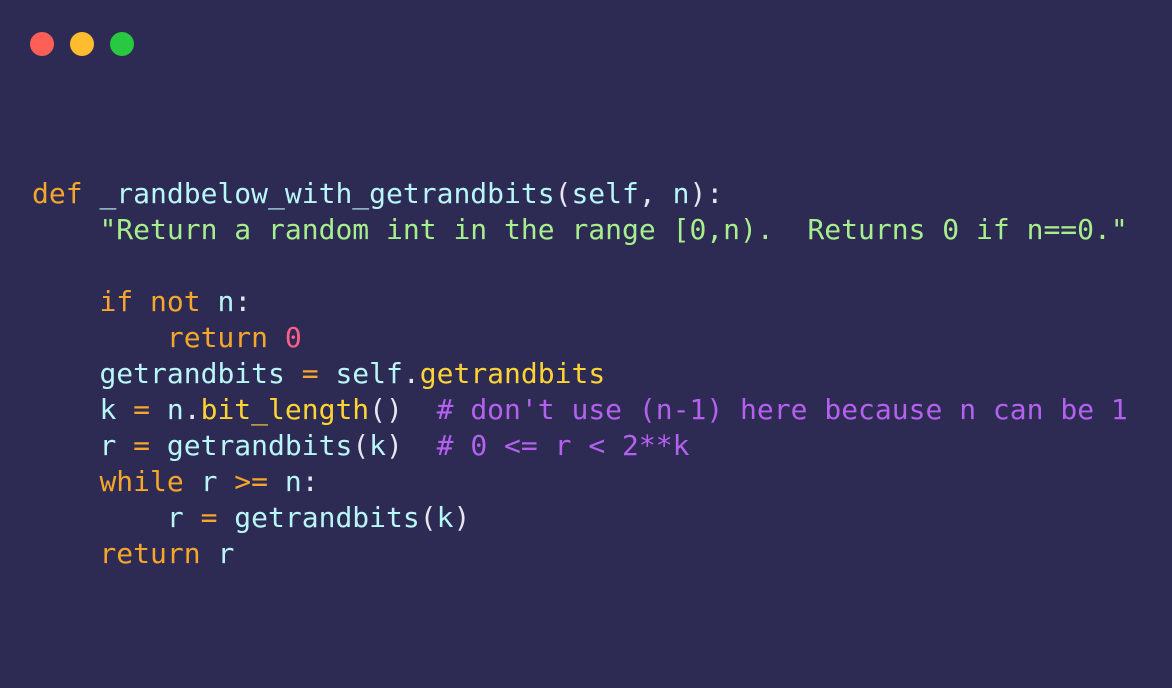 The image size is (1172, 688). I want to click on punctuation-token: ):, so click(706, 193).